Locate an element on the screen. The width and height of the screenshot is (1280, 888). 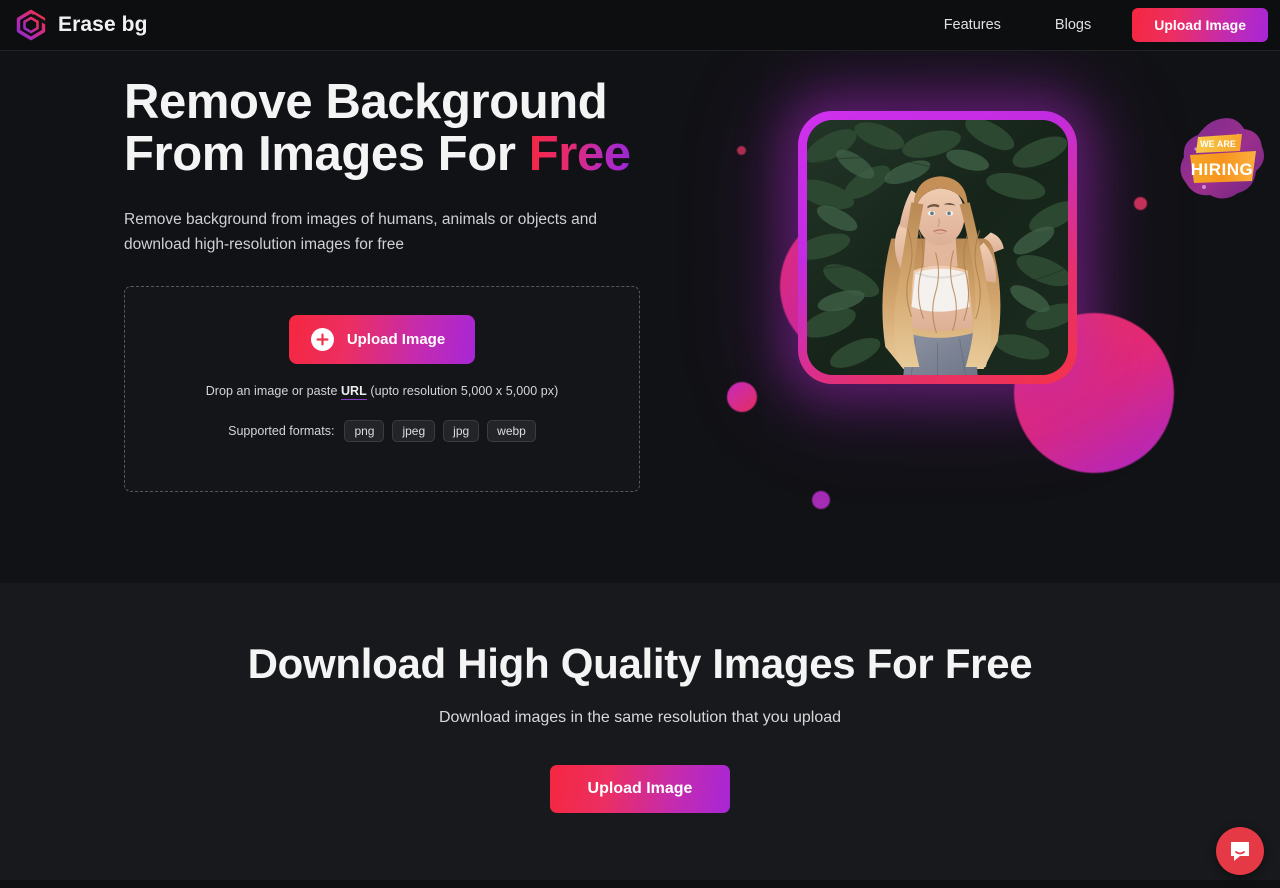
hero-title: Remove Background From Images For Free is located at coordinates (414, 128).